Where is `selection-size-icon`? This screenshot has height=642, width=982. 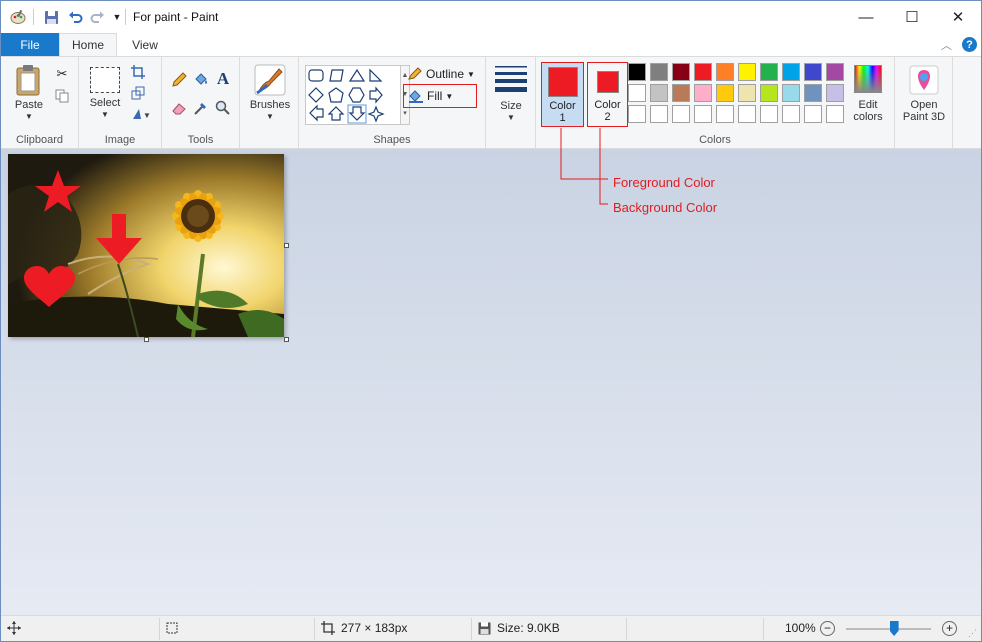 selection-size-icon is located at coordinates (172, 628).